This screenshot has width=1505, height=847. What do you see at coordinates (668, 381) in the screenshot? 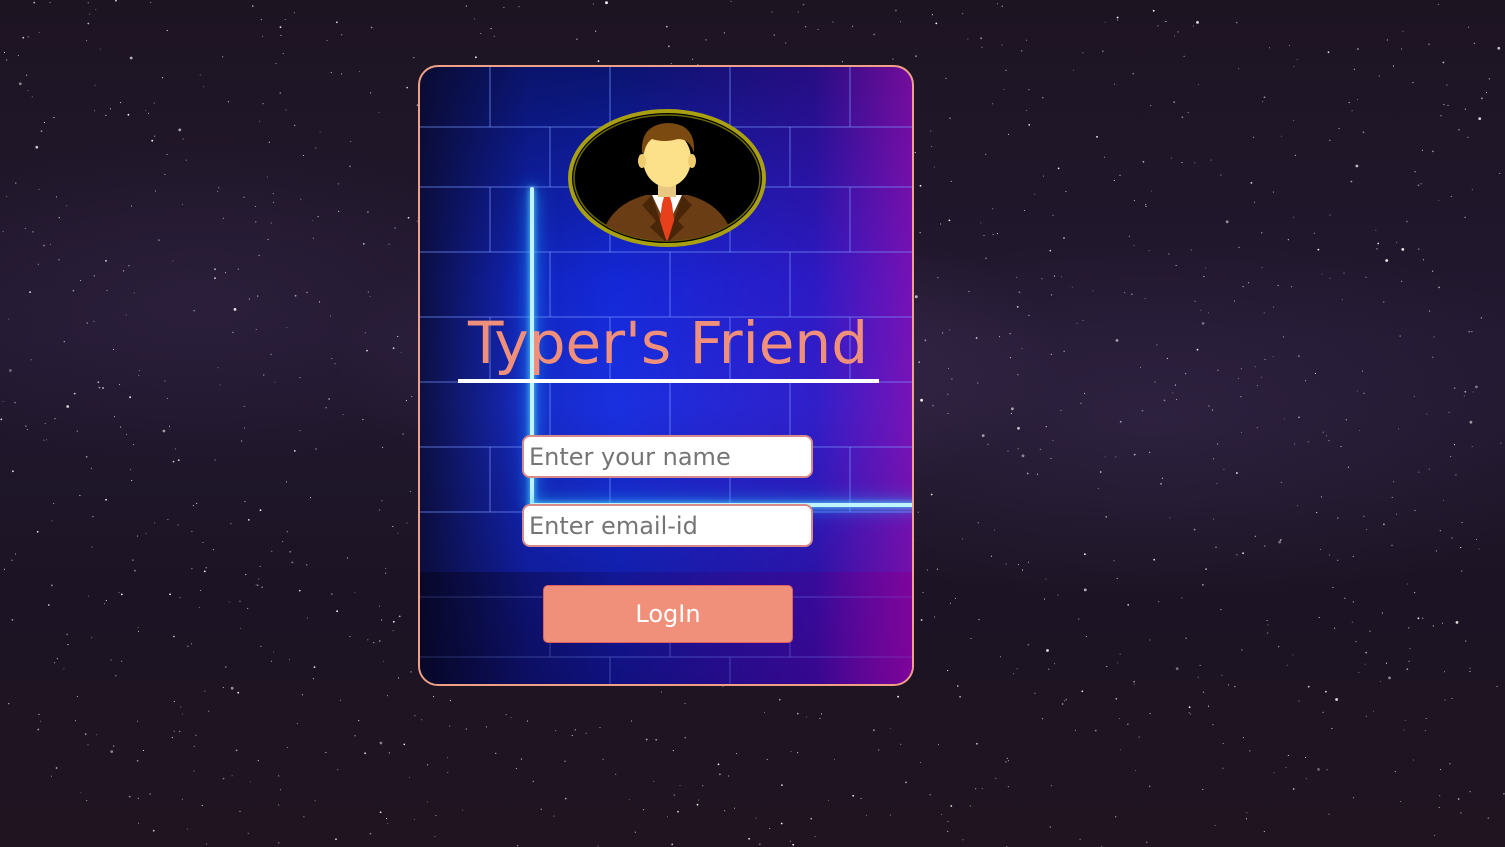
I see `title-underline` at bounding box center [668, 381].